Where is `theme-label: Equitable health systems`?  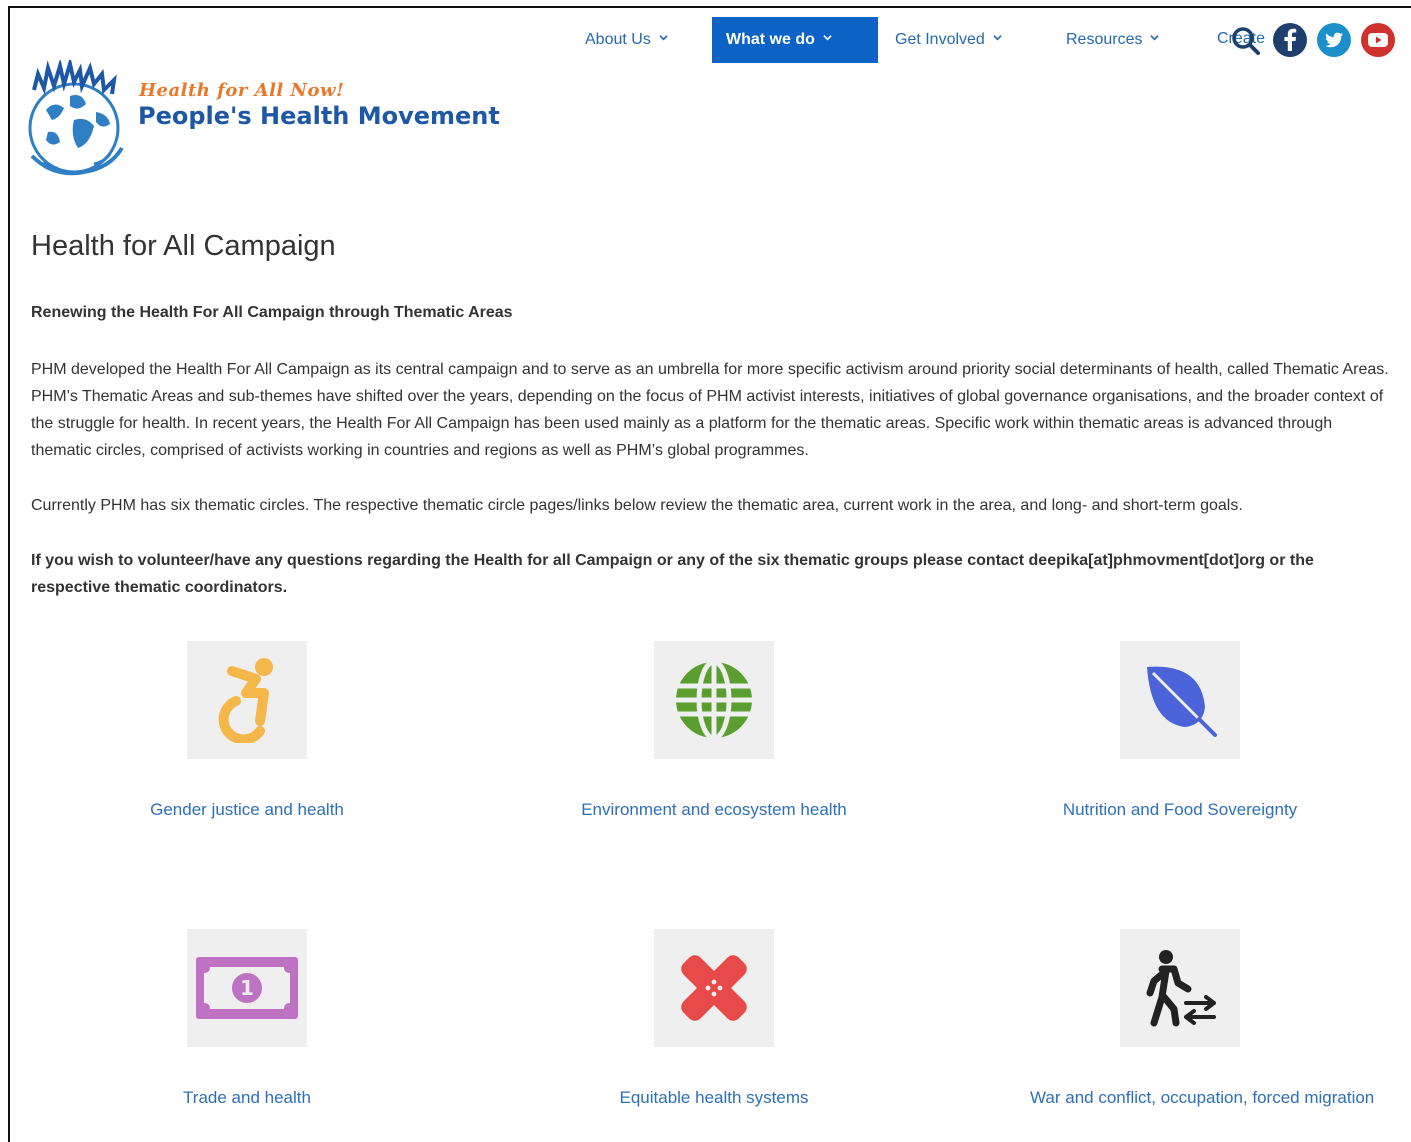 theme-label: Equitable health systems is located at coordinates (714, 1098).